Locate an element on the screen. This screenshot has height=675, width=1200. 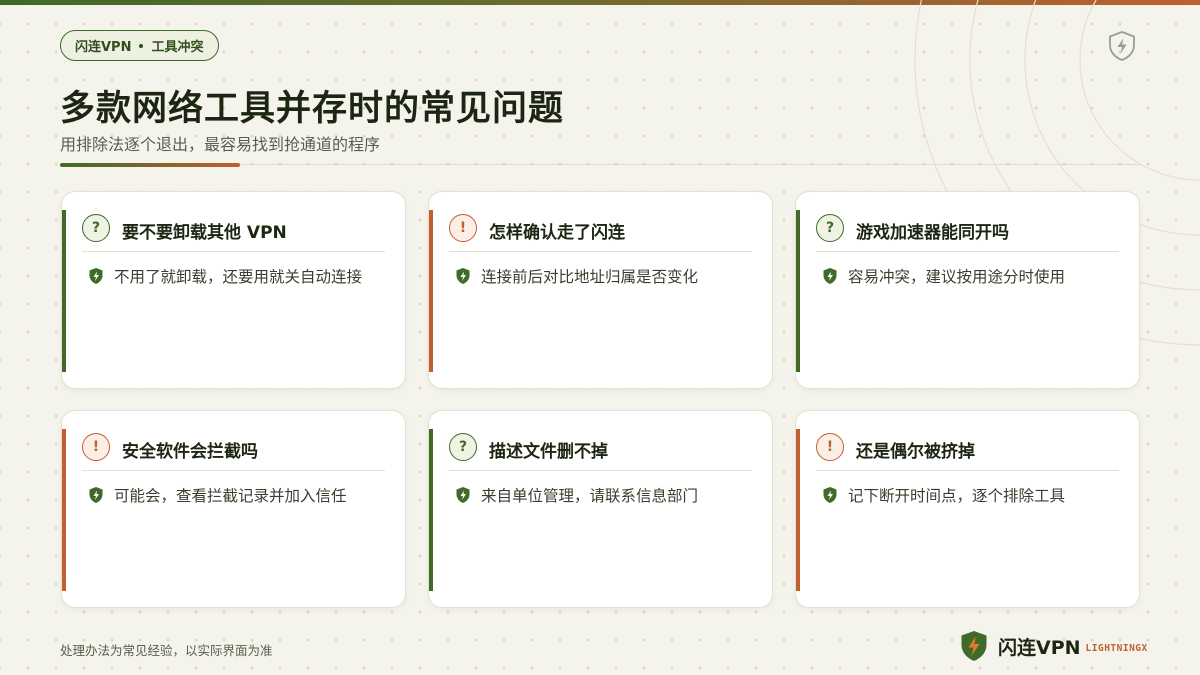
answer-text: 连接前后对比地址归属是否变化 is located at coordinates (590, 277).